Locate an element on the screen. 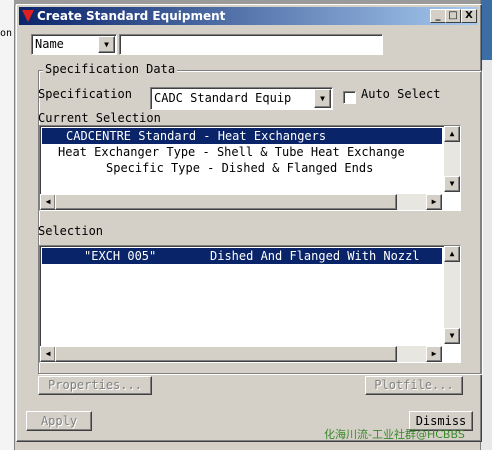  table-row: "EXCH 005" Dished And Flanged With Nozzl is located at coordinates (242, 256).